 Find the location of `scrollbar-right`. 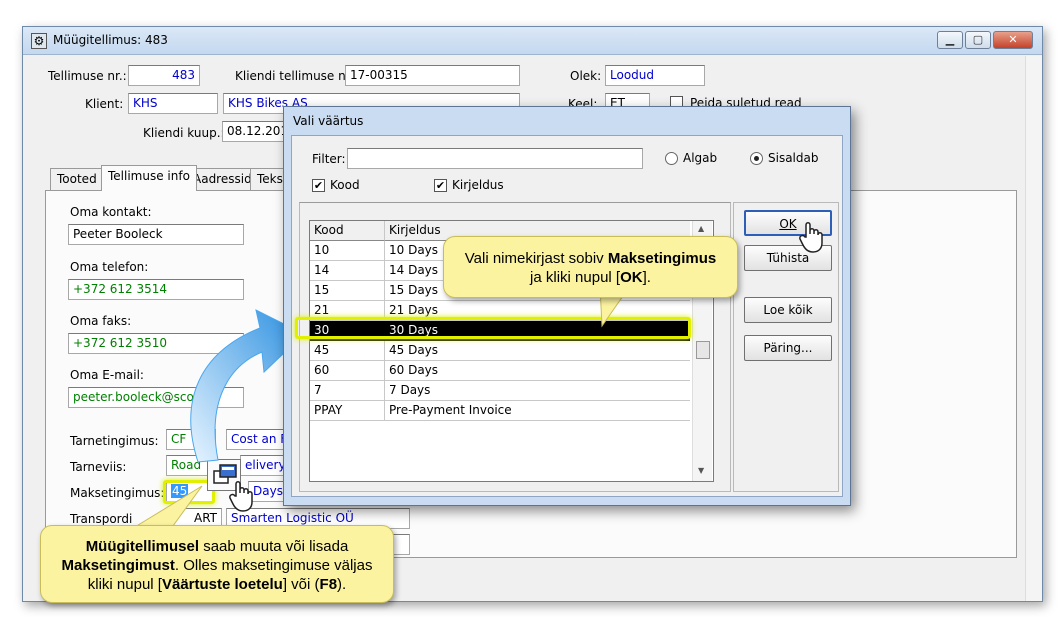

scrollbar-right is located at coordinates (1033, 328).